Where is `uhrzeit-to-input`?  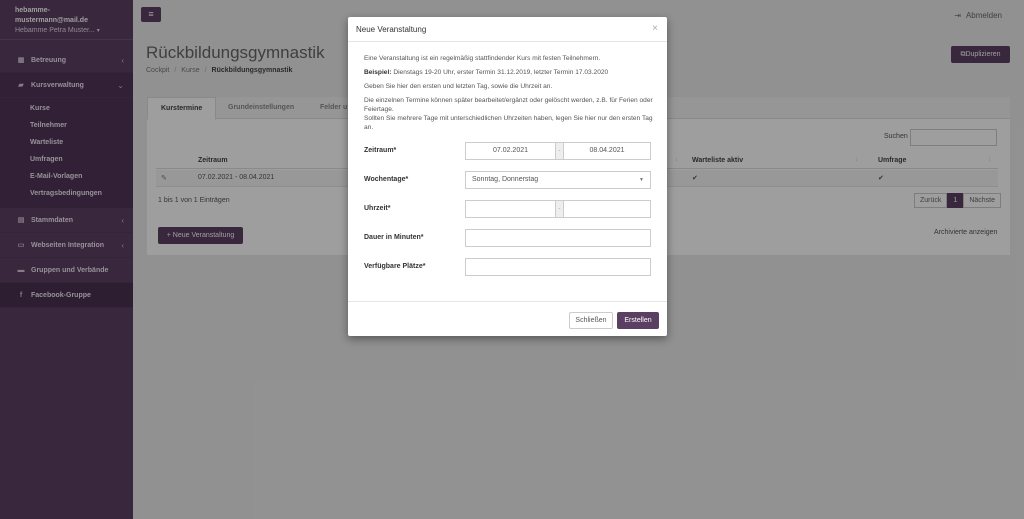 uhrzeit-to-input is located at coordinates (607, 209).